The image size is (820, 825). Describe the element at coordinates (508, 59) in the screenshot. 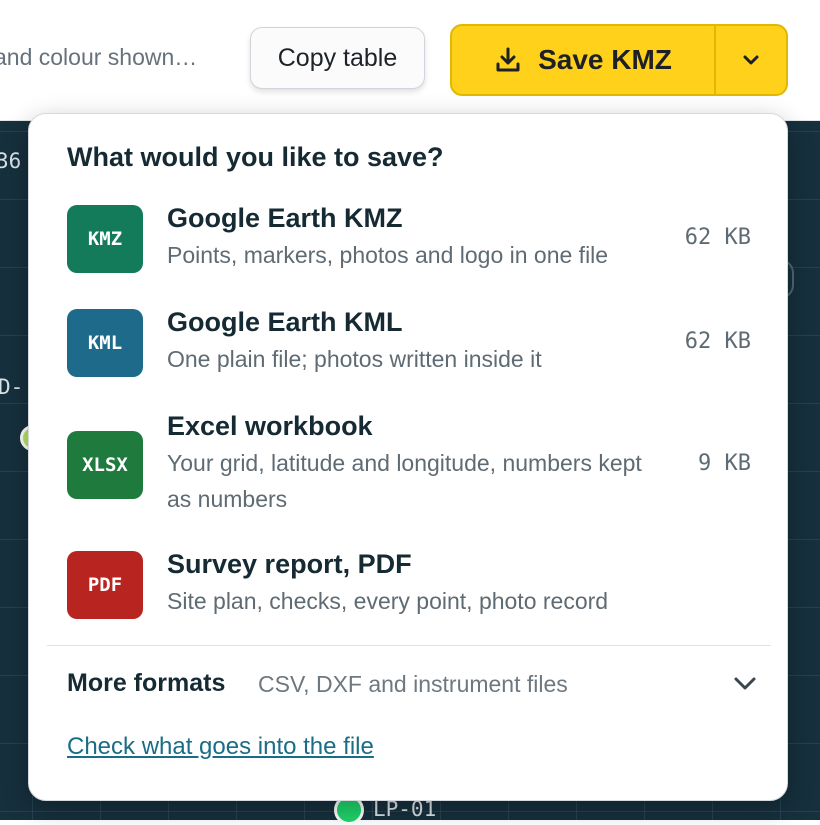

I see `download-icon` at that location.